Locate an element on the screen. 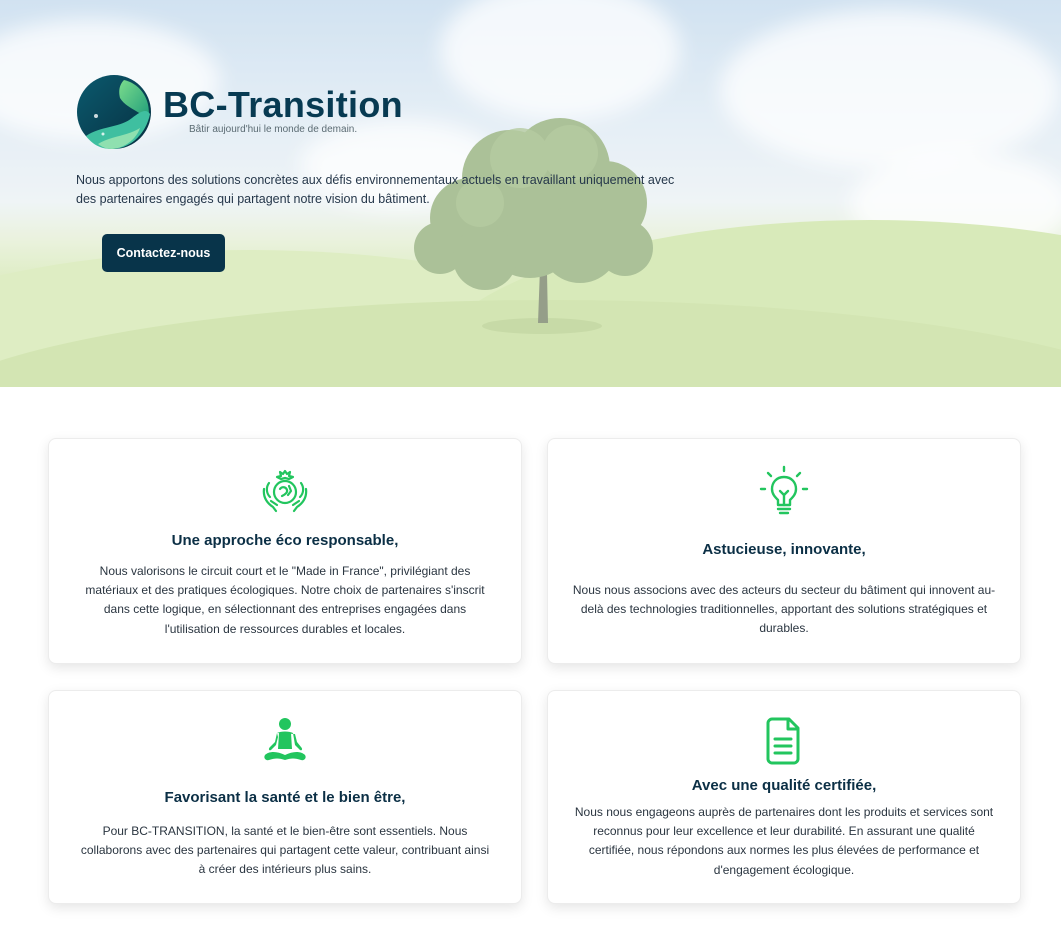 The width and height of the screenshot is (1061, 942). card-title: Astucieuse, innovante, is located at coordinates (784, 549).